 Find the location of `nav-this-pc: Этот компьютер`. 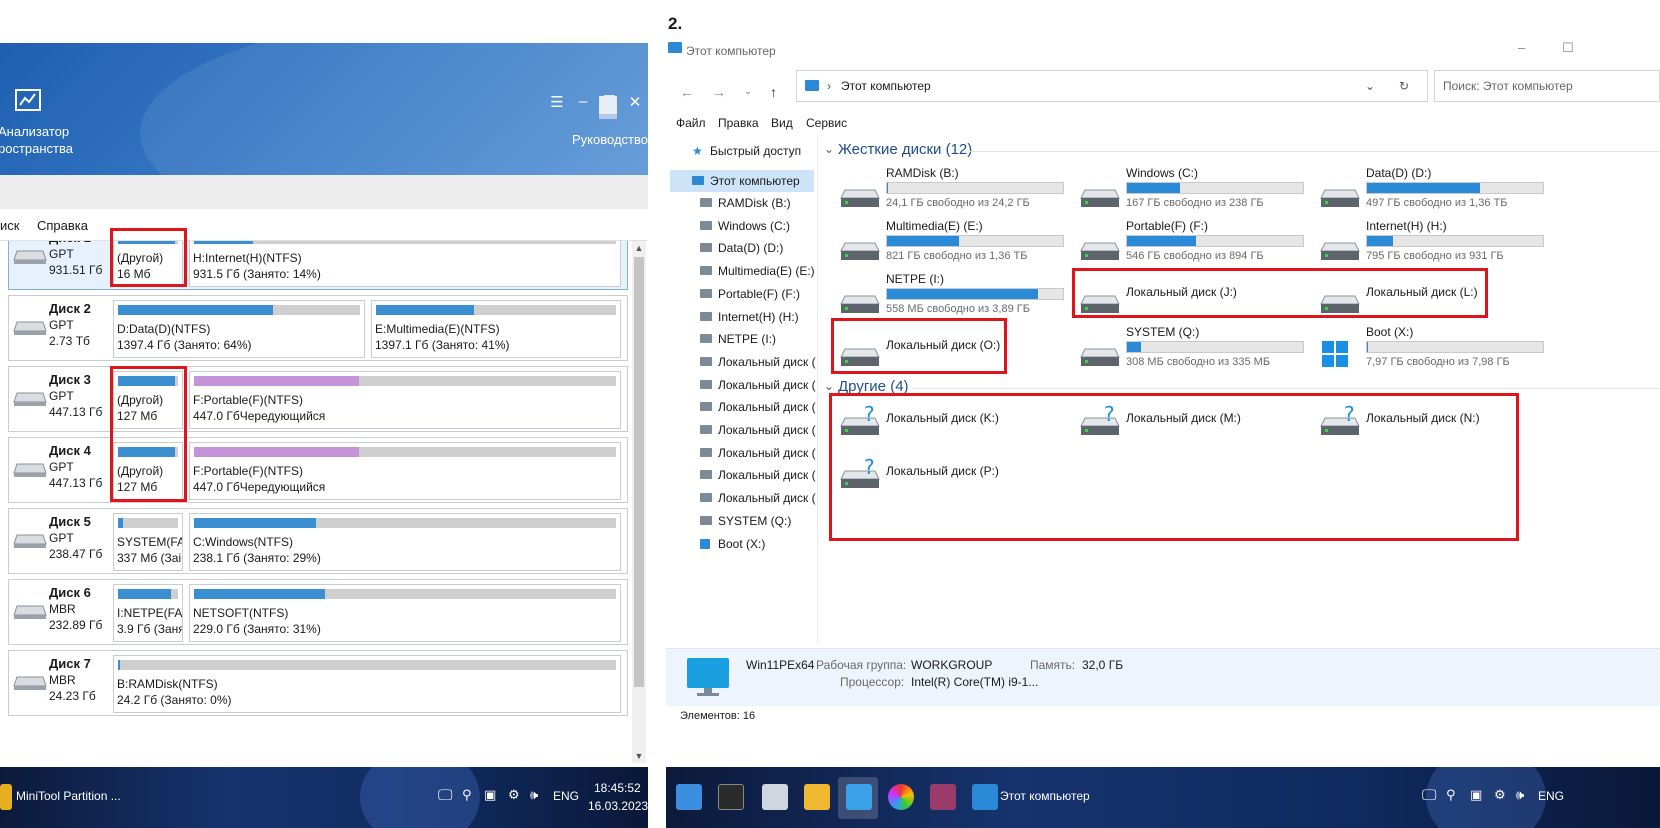

nav-this-pc: Этот компьютер is located at coordinates (742, 181).